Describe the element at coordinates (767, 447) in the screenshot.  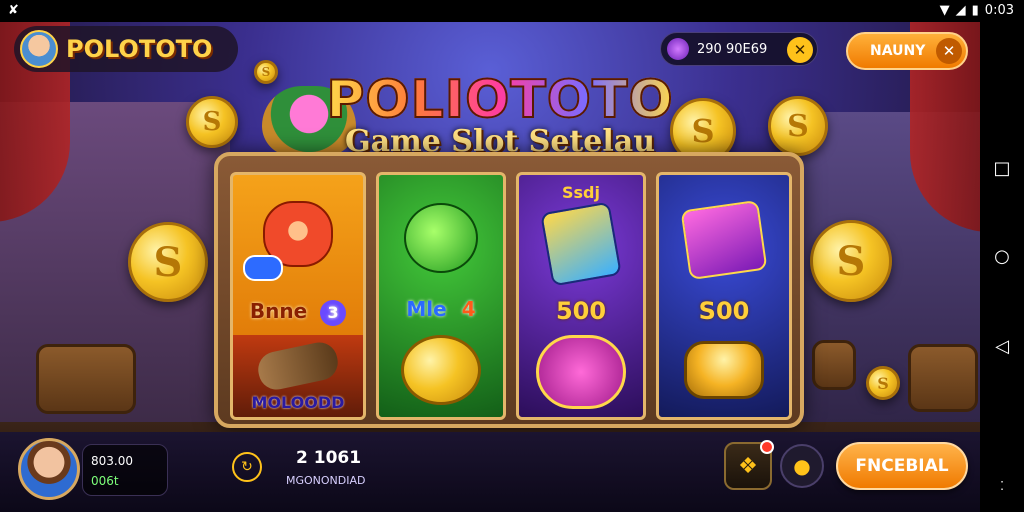
I see `notification-dot` at that location.